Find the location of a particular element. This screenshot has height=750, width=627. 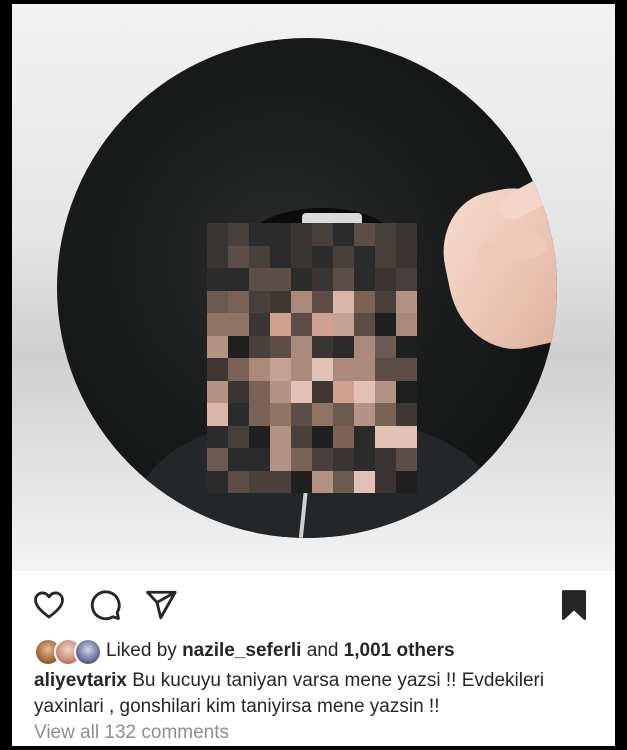

liker-avatars is located at coordinates (68, 651).